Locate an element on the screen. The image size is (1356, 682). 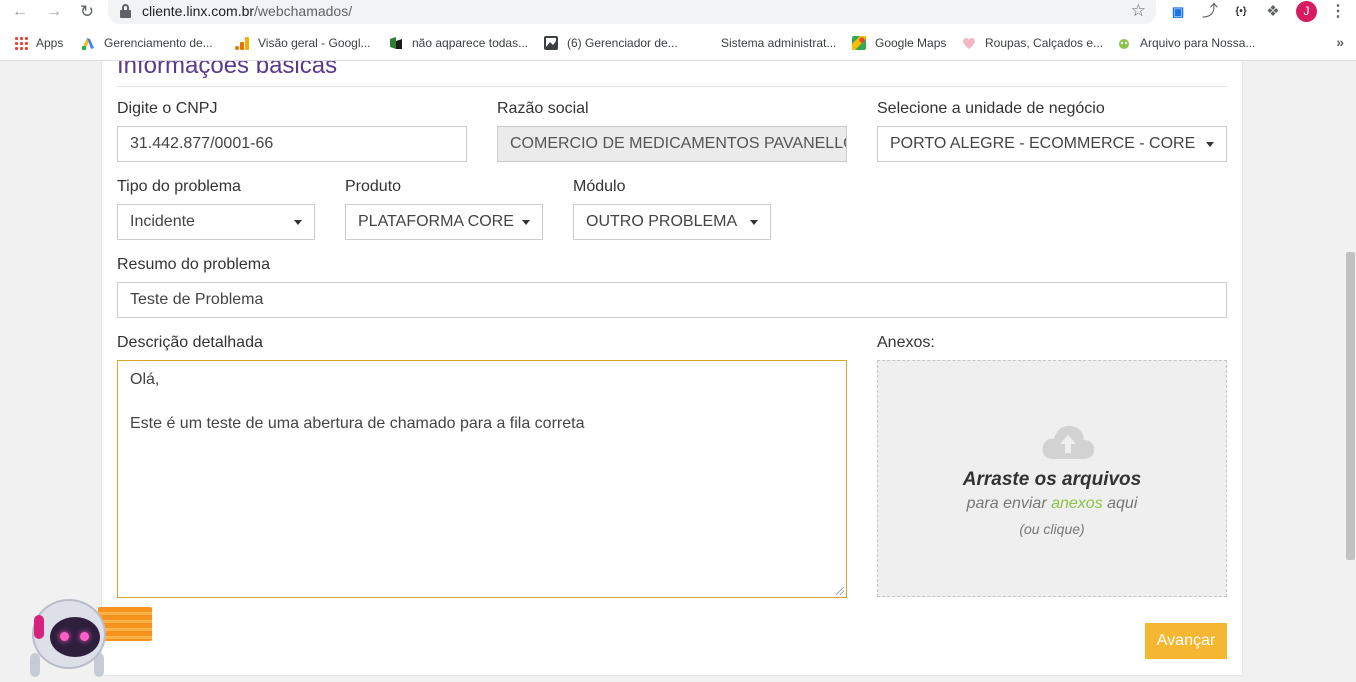
section-title: Informações básicas is located at coordinates (227, 70).